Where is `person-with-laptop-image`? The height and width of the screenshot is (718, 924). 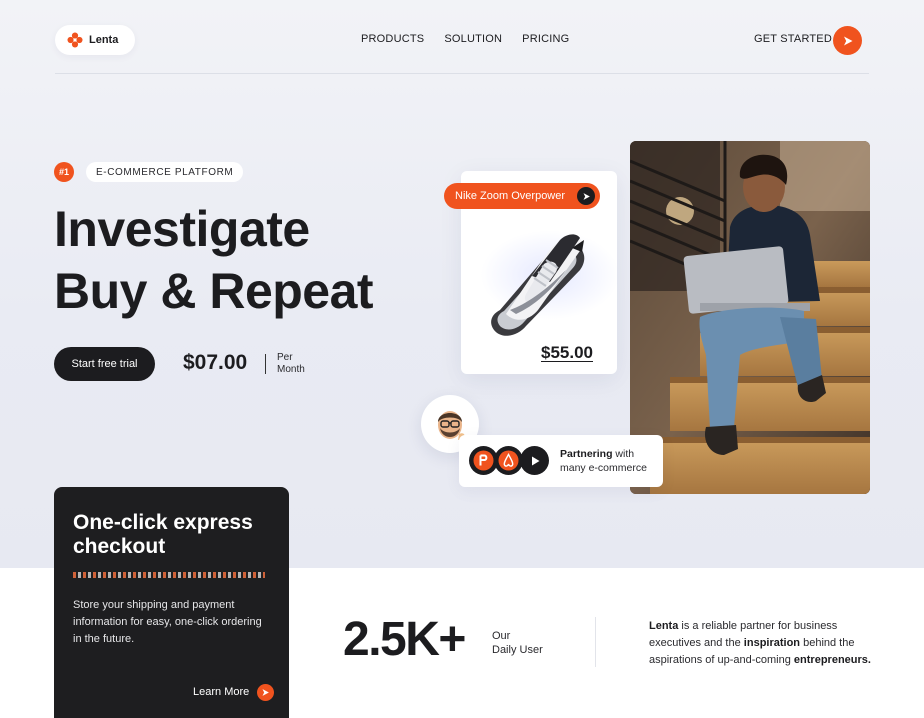 person-with-laptop-image is located at coordinates (750, 317).